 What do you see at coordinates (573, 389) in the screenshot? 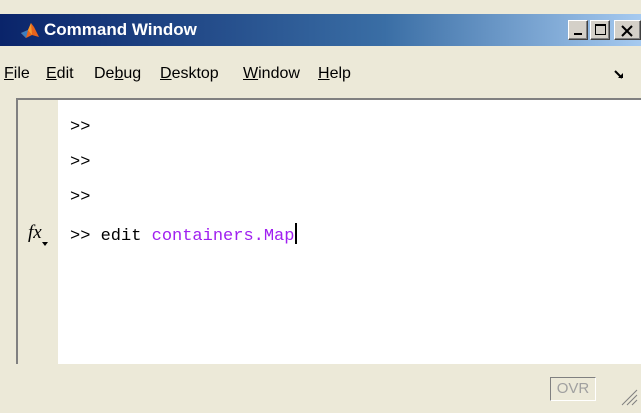
I see `ovr-indicator: OVR` at bounding box center [573, 389].